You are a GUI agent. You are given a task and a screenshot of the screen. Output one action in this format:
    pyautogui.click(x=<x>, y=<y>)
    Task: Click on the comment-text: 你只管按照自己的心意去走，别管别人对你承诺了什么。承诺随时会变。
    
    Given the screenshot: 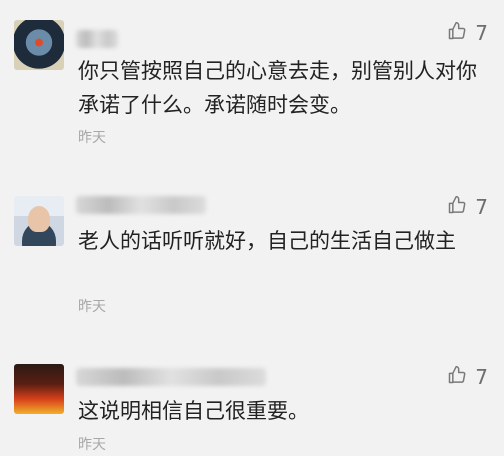 What is the action you would take?
    pyautogui.click(x=277, y=88)
    